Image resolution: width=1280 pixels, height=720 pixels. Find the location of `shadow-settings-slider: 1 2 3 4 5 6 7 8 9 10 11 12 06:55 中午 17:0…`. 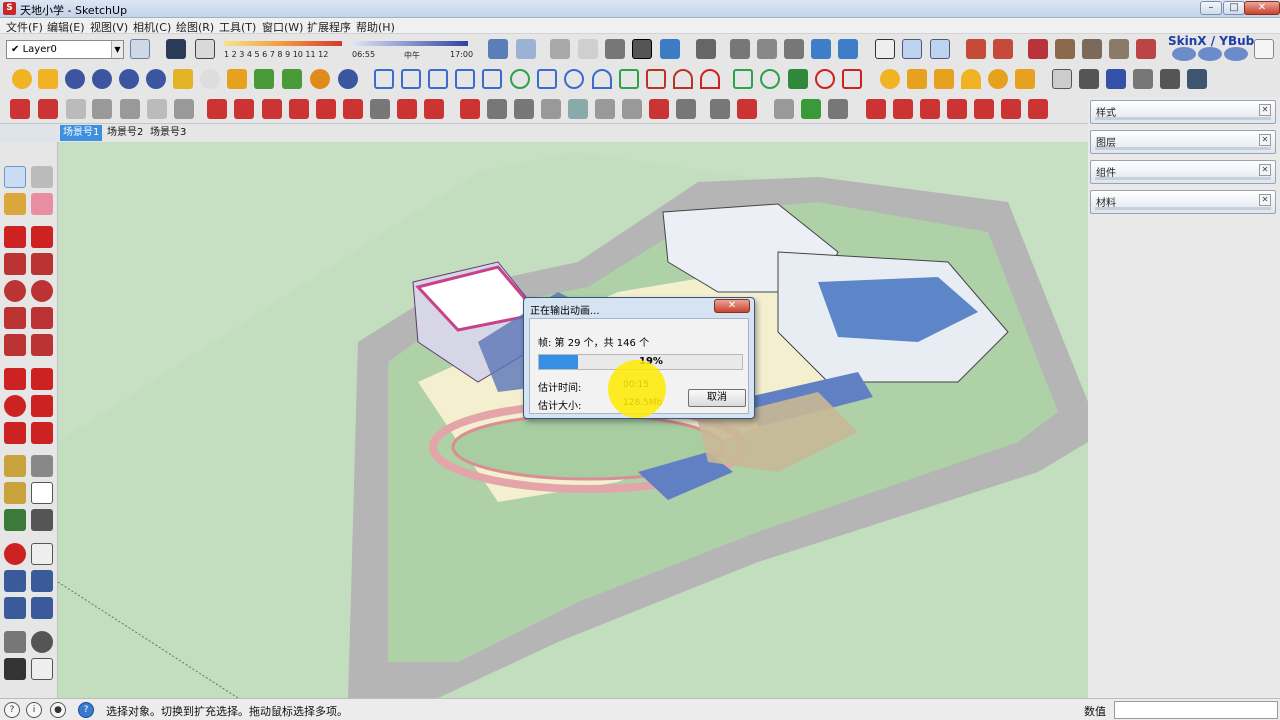

shadow-settings-slider: 1 2 3 4 5 6 7 8 9 10 11 12 06:55 中午 17:0… is located at coordinates (349, 50).